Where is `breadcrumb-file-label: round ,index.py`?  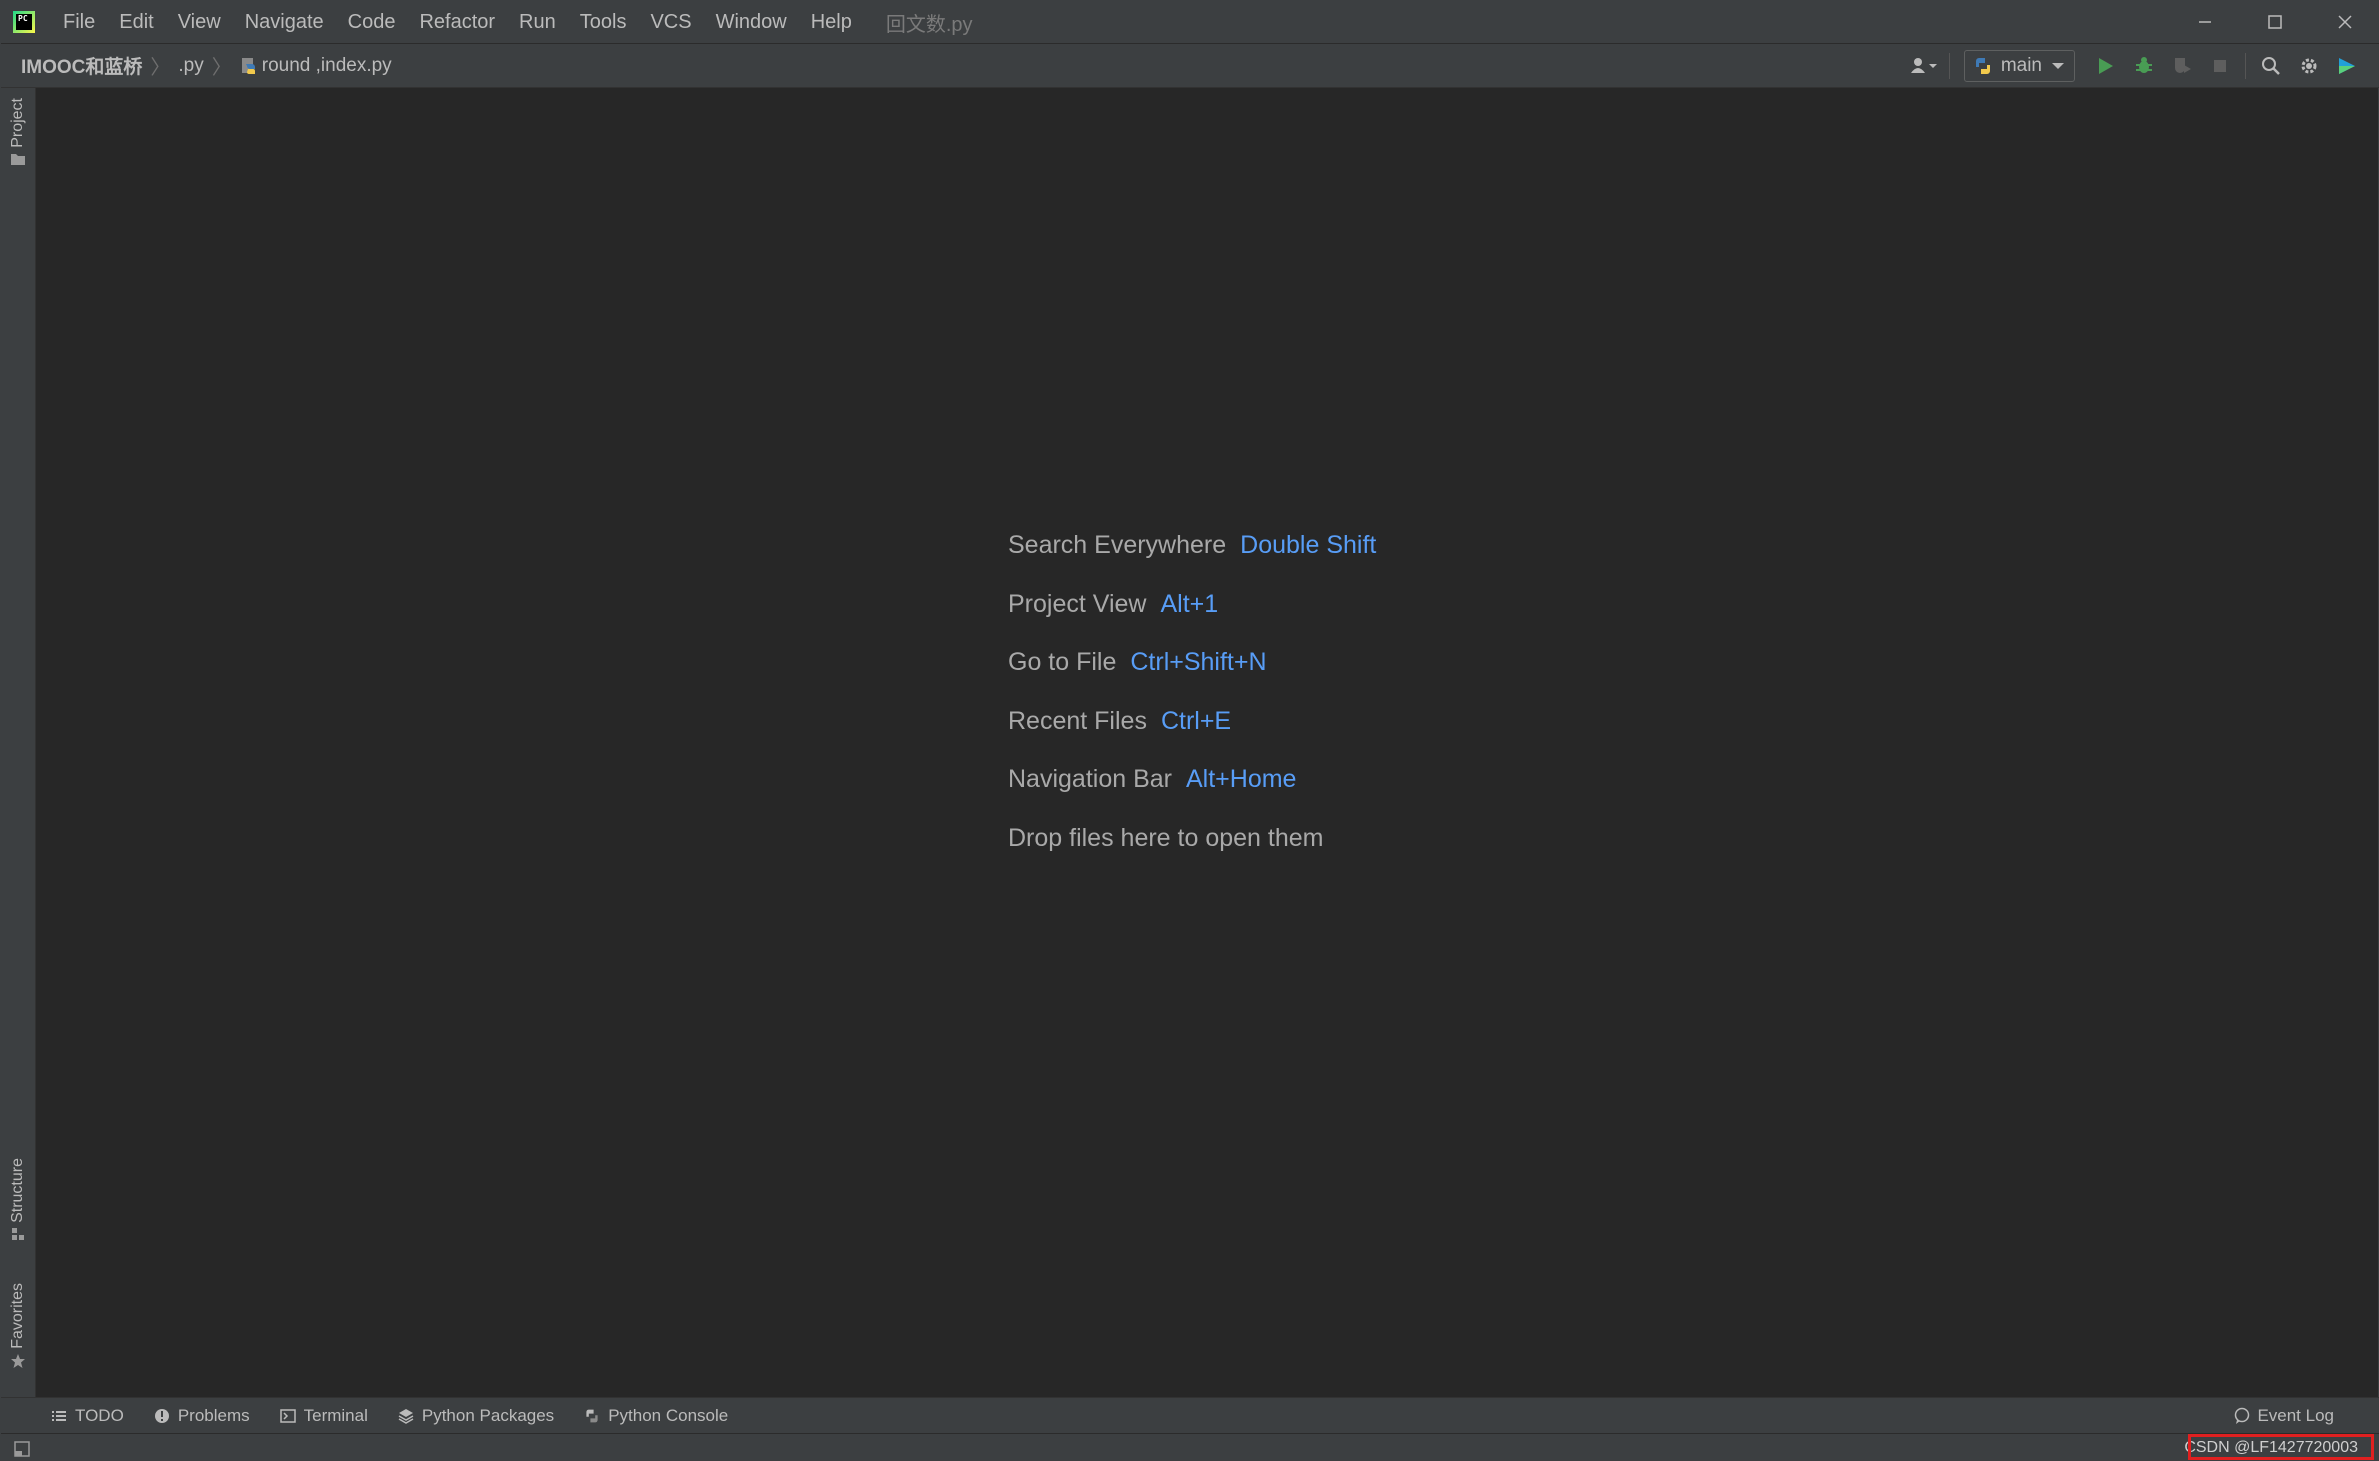 breadcrumb-file-label: round ,index.py is located at coordinates (326, 65).